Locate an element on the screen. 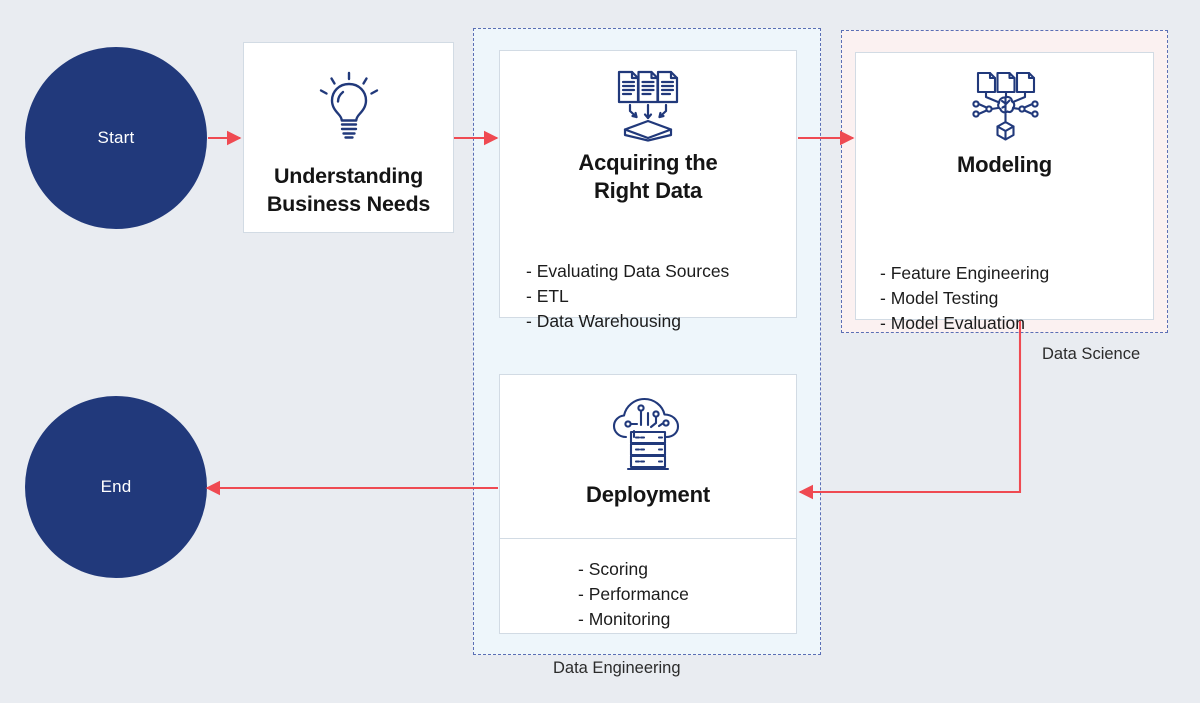 The width and height of the screenshot is (1200, 703). end-node: End is located at coordinates (116, 487).